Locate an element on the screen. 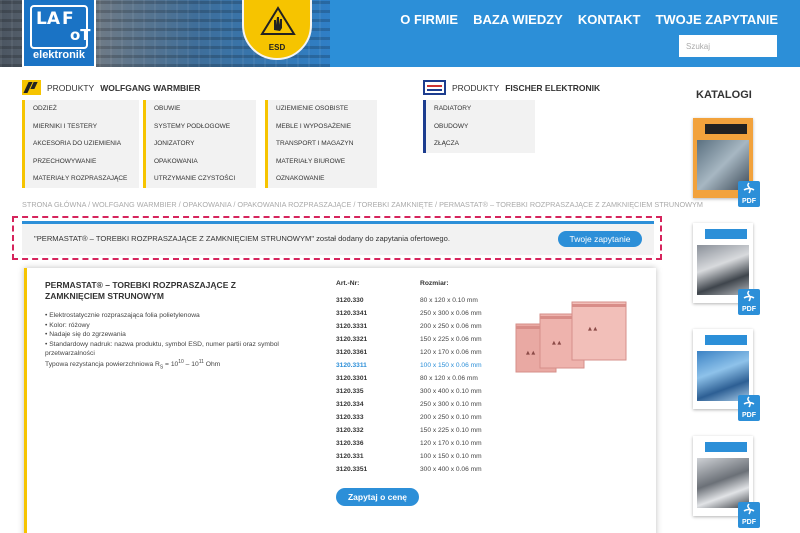 This screenshot has width=800, height=533. menu-item-utrzymanie-czystosci: UTRZYMANIE CZYSTOŚCI is located at coordinates (201, 179).